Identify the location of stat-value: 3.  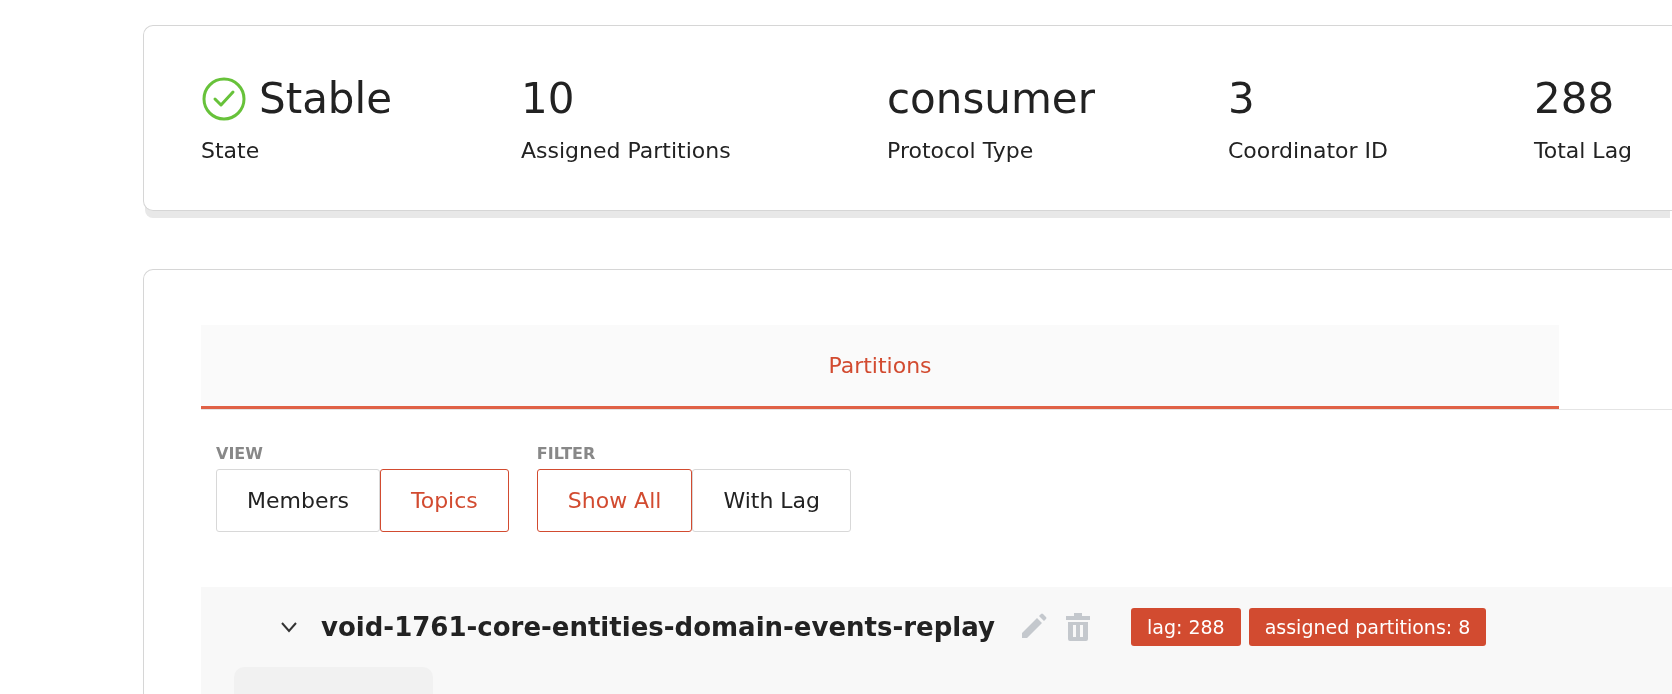
(1241, 98).